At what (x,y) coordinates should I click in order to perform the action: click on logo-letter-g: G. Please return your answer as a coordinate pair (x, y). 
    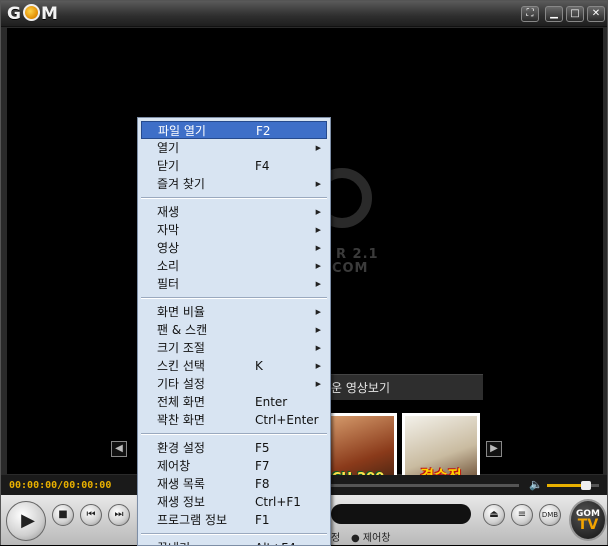
    Looking at the image, I should click on (14, 14).